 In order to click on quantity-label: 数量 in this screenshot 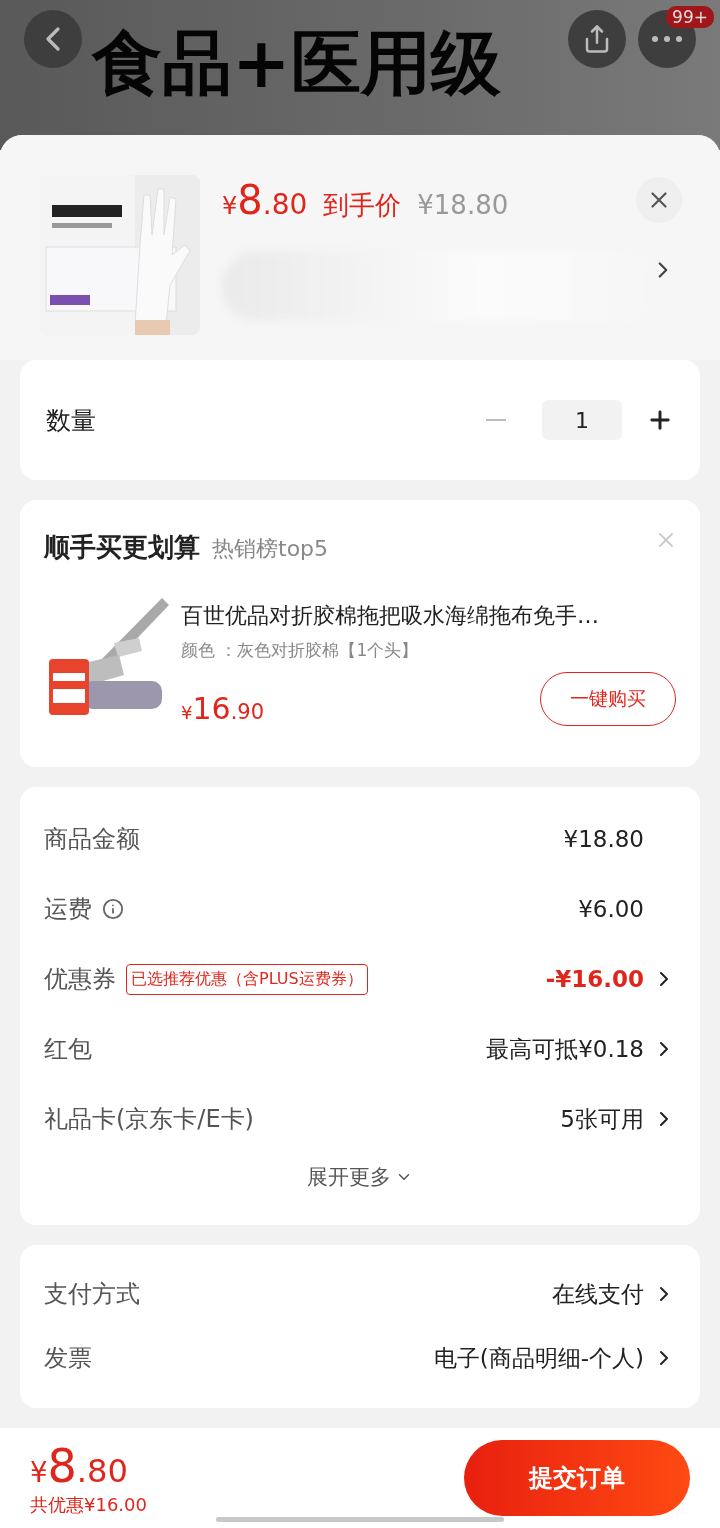, I will do `click(71, 420)`.